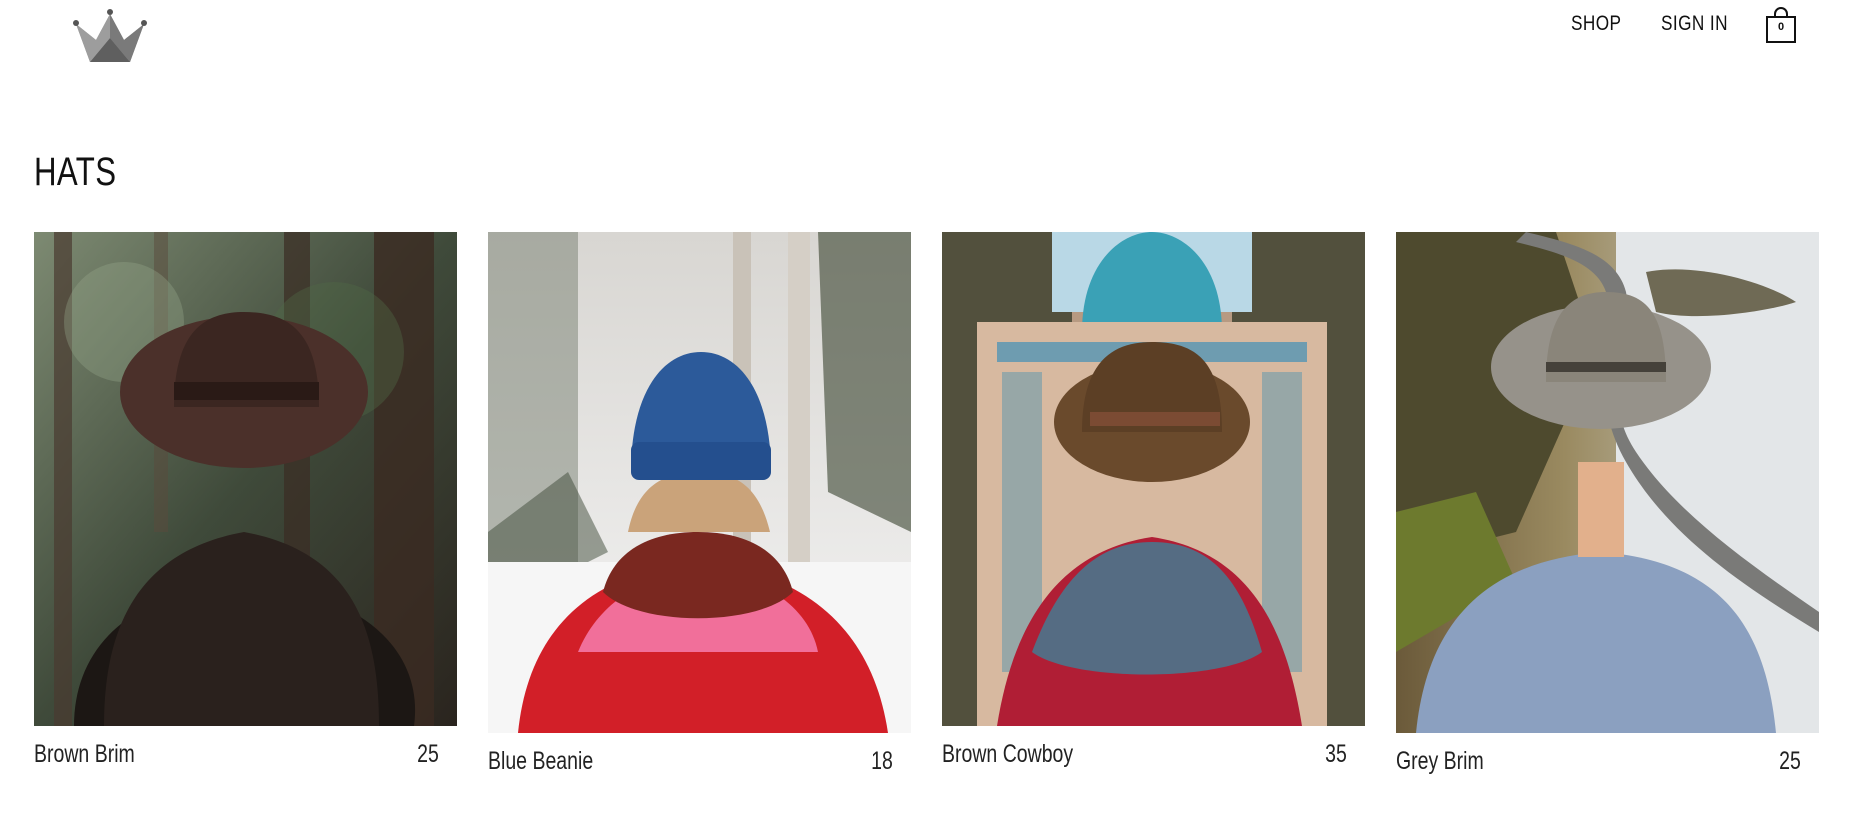  Describe the element at coordinates (1596, 24) in the screenshot. I see `nav-shop-link: SHOP` at that location.